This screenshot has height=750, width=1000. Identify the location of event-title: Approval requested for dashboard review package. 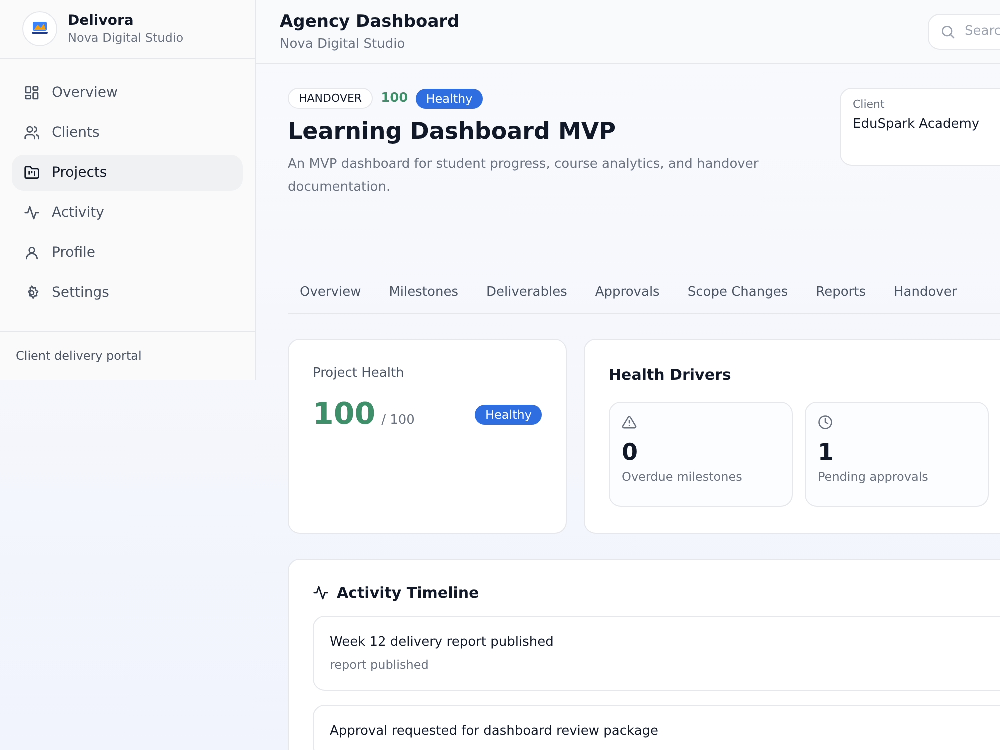
(495, 731).